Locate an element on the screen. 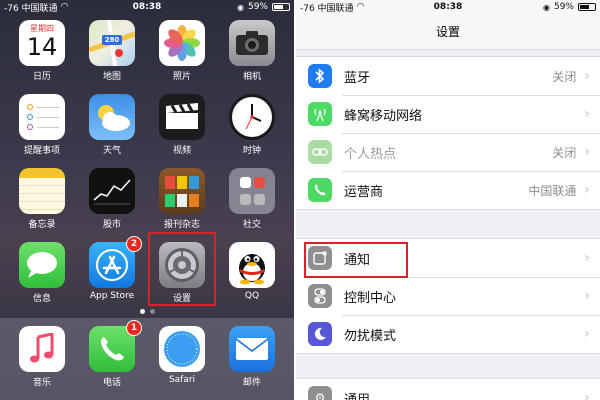  app-label: 报刊杂志 is located at coordinates (181, 225).